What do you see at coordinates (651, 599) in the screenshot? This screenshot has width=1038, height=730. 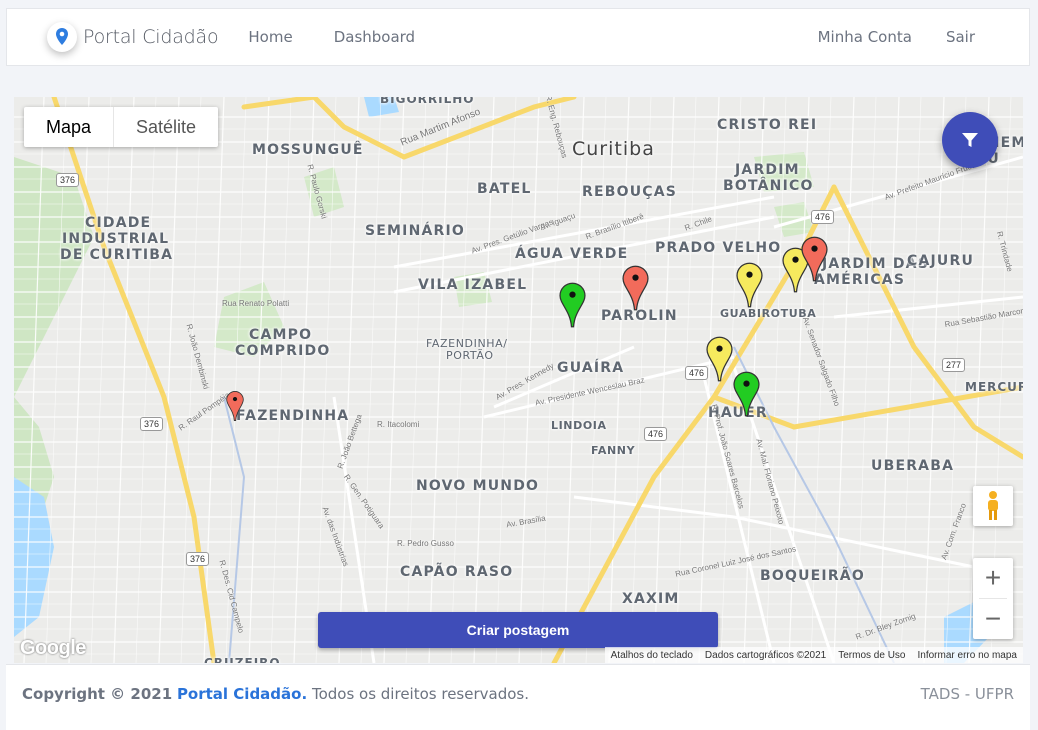 I see `label-xaxim: XAXIM` at bounding box center [651, 599].